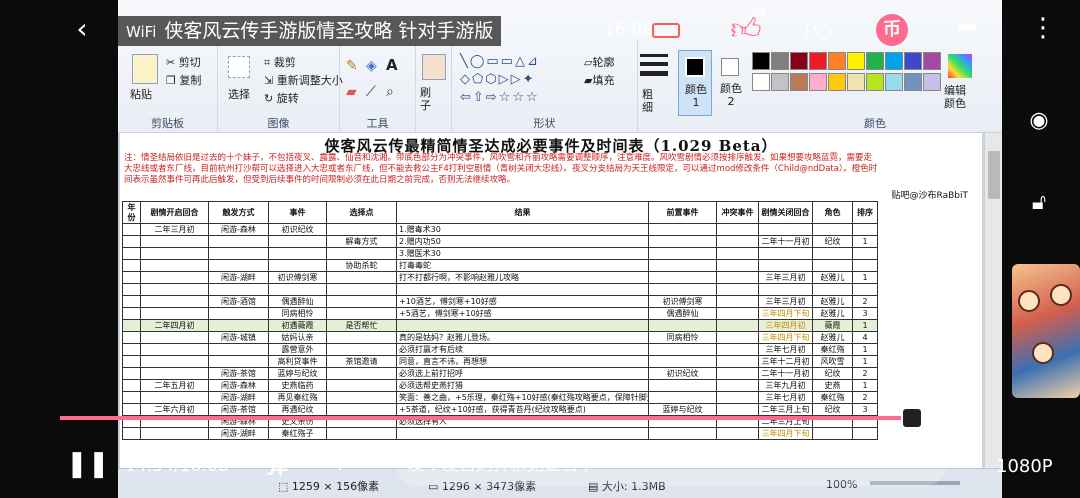 This screenshot has height=498, width=1080. I want to click on clipboard-title: 剪贴板, so click(167, 123).